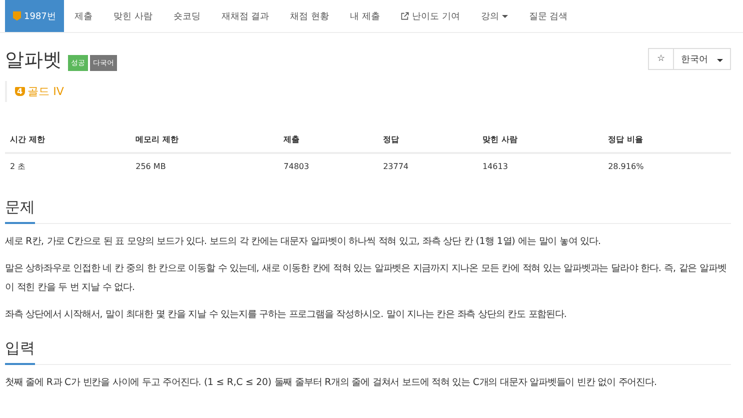  What do you see at coordinates (17, 16) in the screenshot?
I see `tier-icon` at bounding box center [17, 16].